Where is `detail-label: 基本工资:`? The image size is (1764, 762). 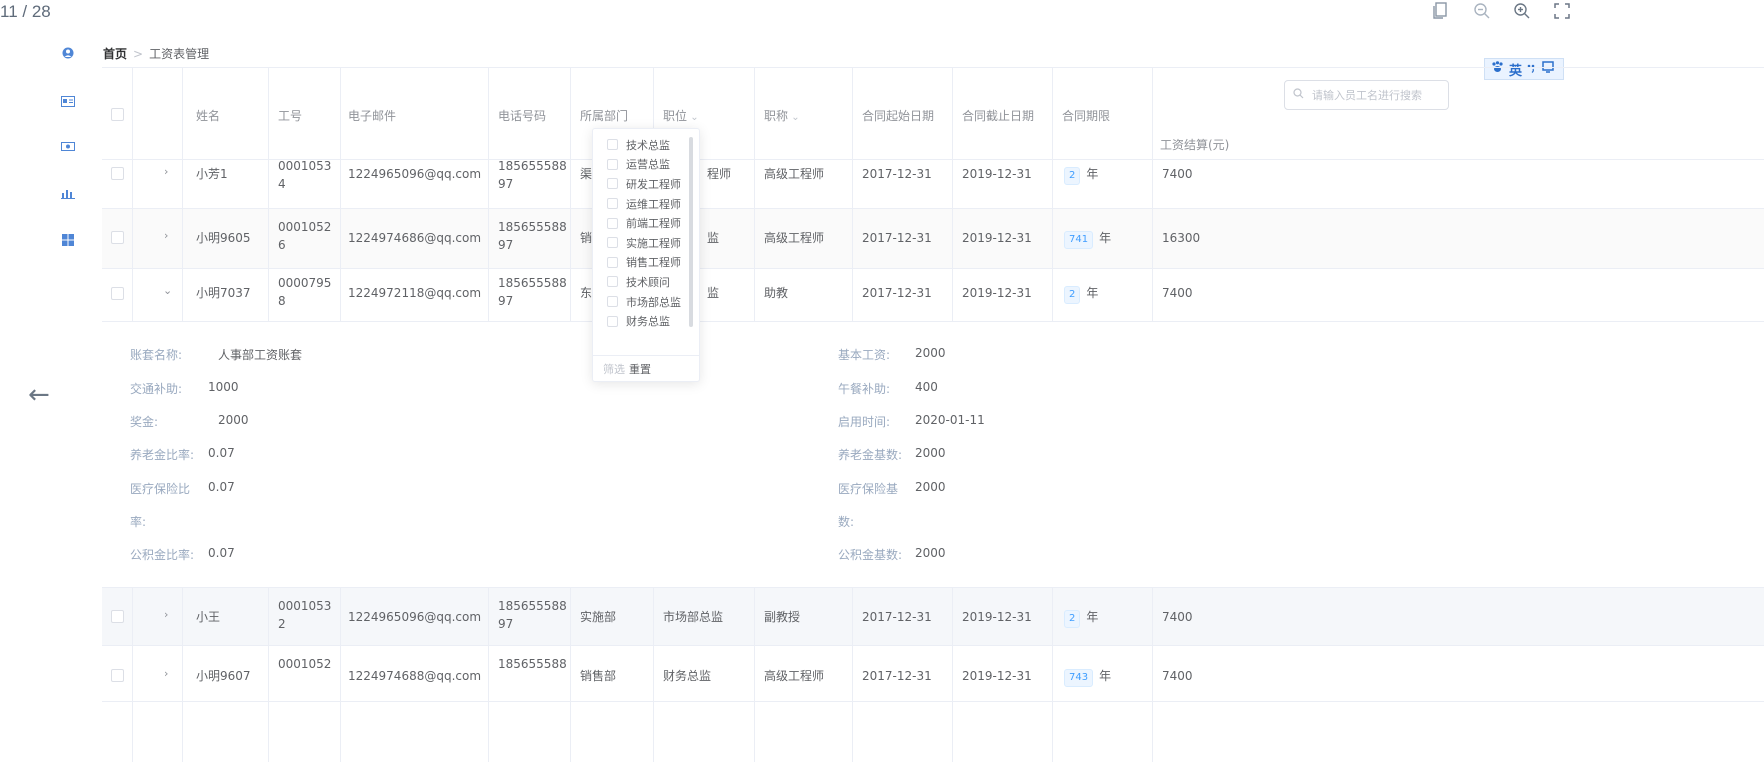 detail-label: 基本工资: is located at coordinates (864, 355).